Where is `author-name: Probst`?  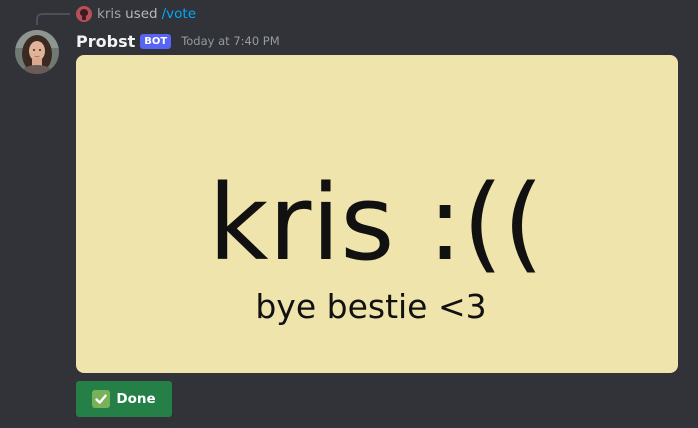
author-name: Probst is located at coordinates (105, 41).